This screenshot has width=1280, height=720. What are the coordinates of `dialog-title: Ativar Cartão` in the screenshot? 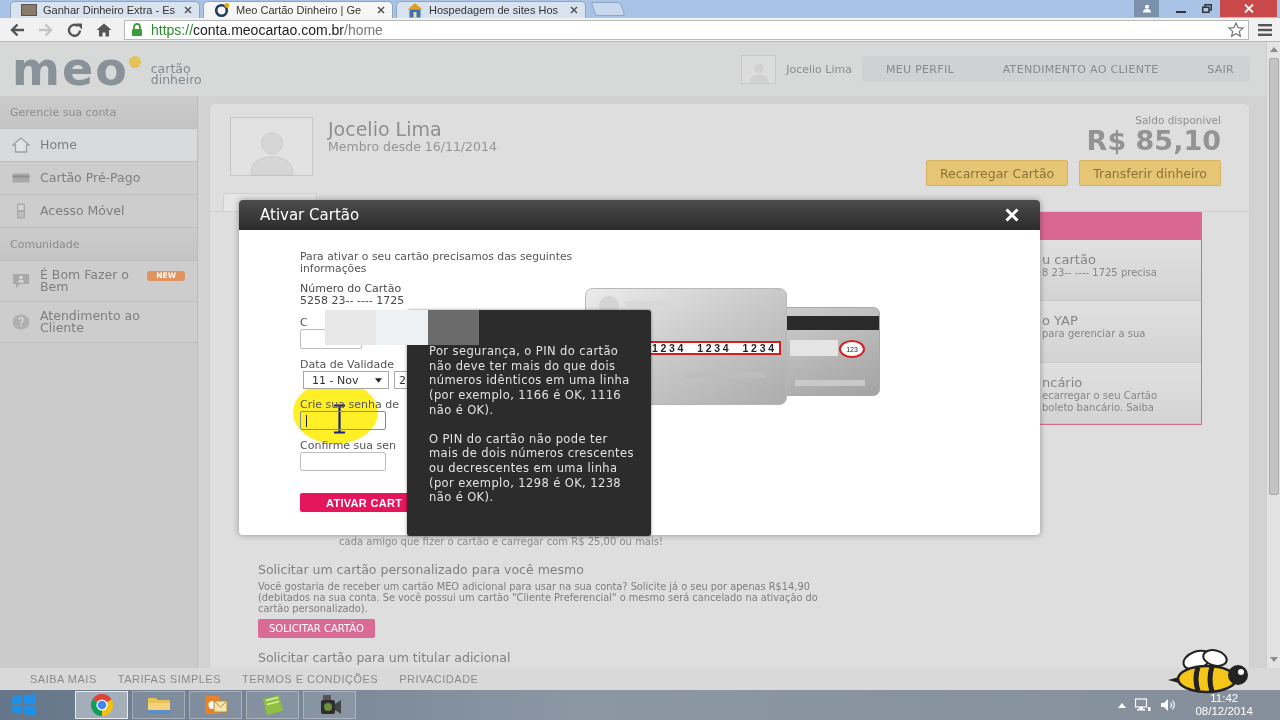 It's located at (310, 215).